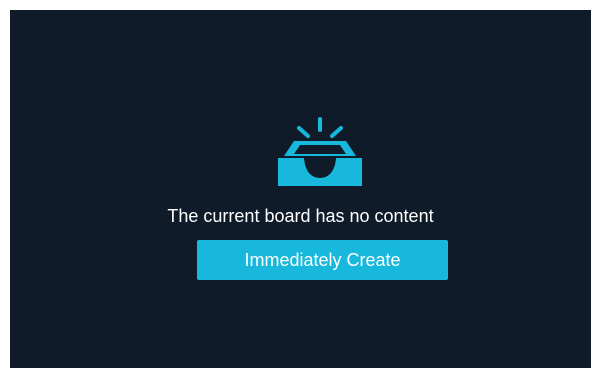 This screenshot has width=601, height=378. I want to click on immediately-create-button: Immediately Create, so click(322, 260).